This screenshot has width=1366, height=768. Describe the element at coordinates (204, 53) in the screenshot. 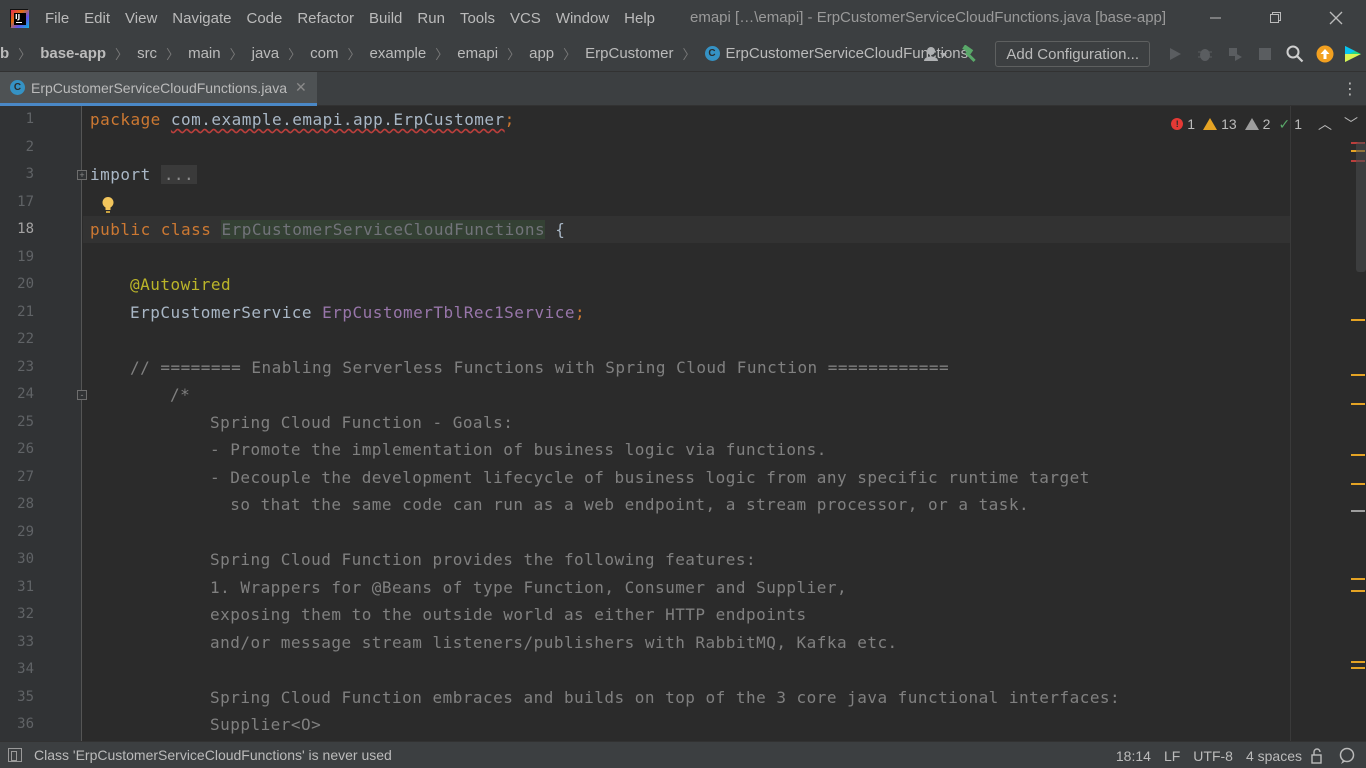

I see `breadcrumb-main: main` at that location.